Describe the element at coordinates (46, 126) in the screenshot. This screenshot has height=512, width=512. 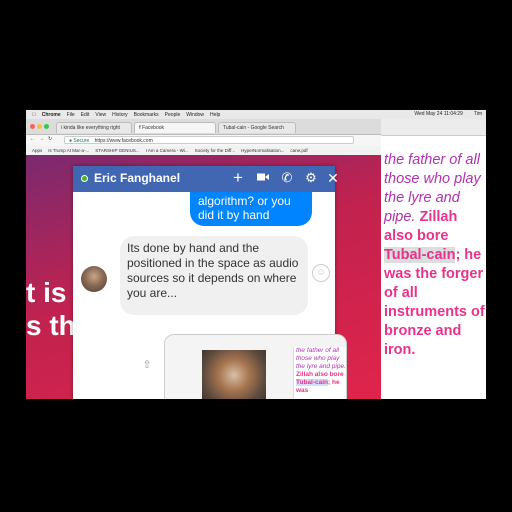
I see `zoom-window-button` at that location.